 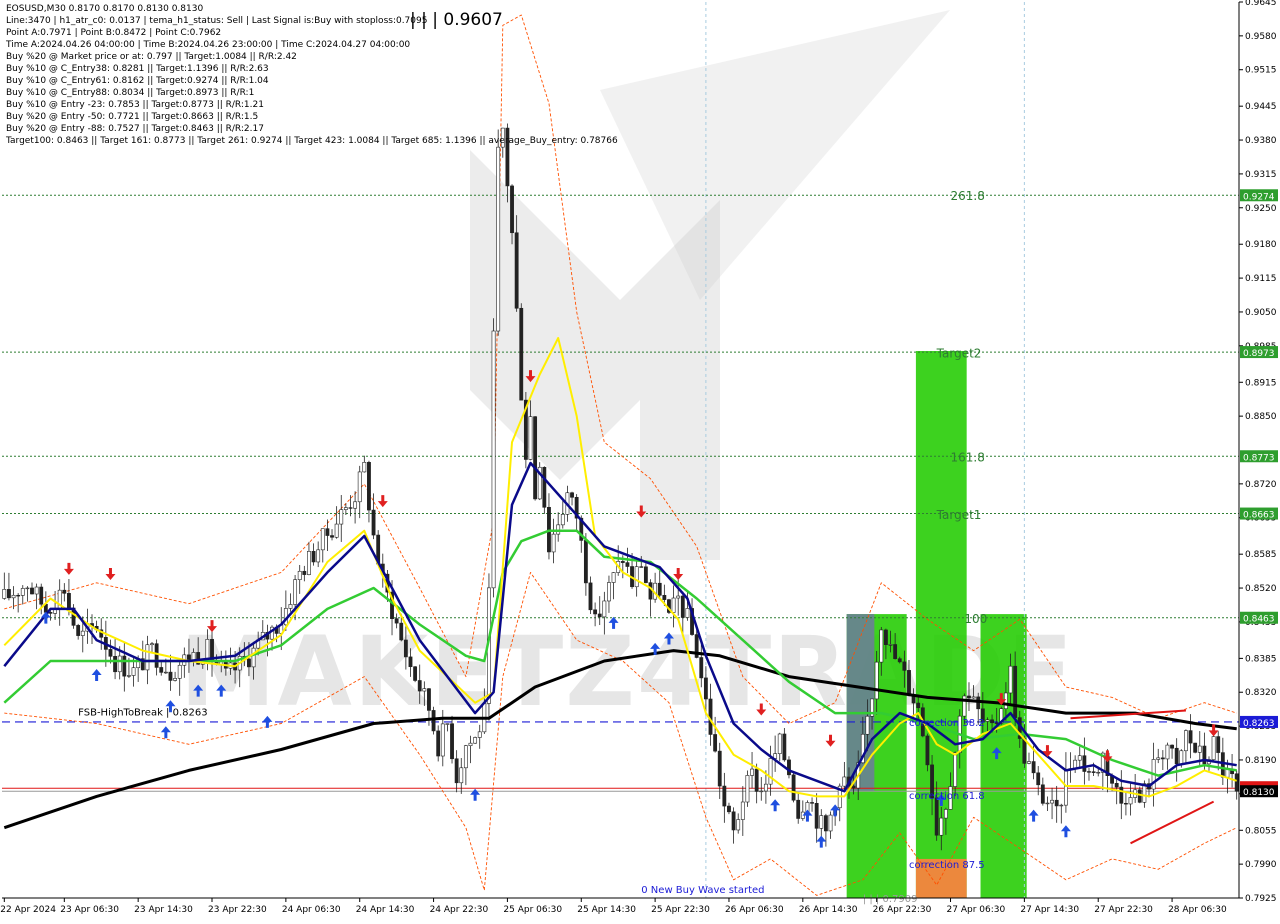 What do you see at coordinates (1123, 910) in the screenshot?
I see `x-tick-label-15: 27 Apr 22:30` at bounding box center [1123, 910].